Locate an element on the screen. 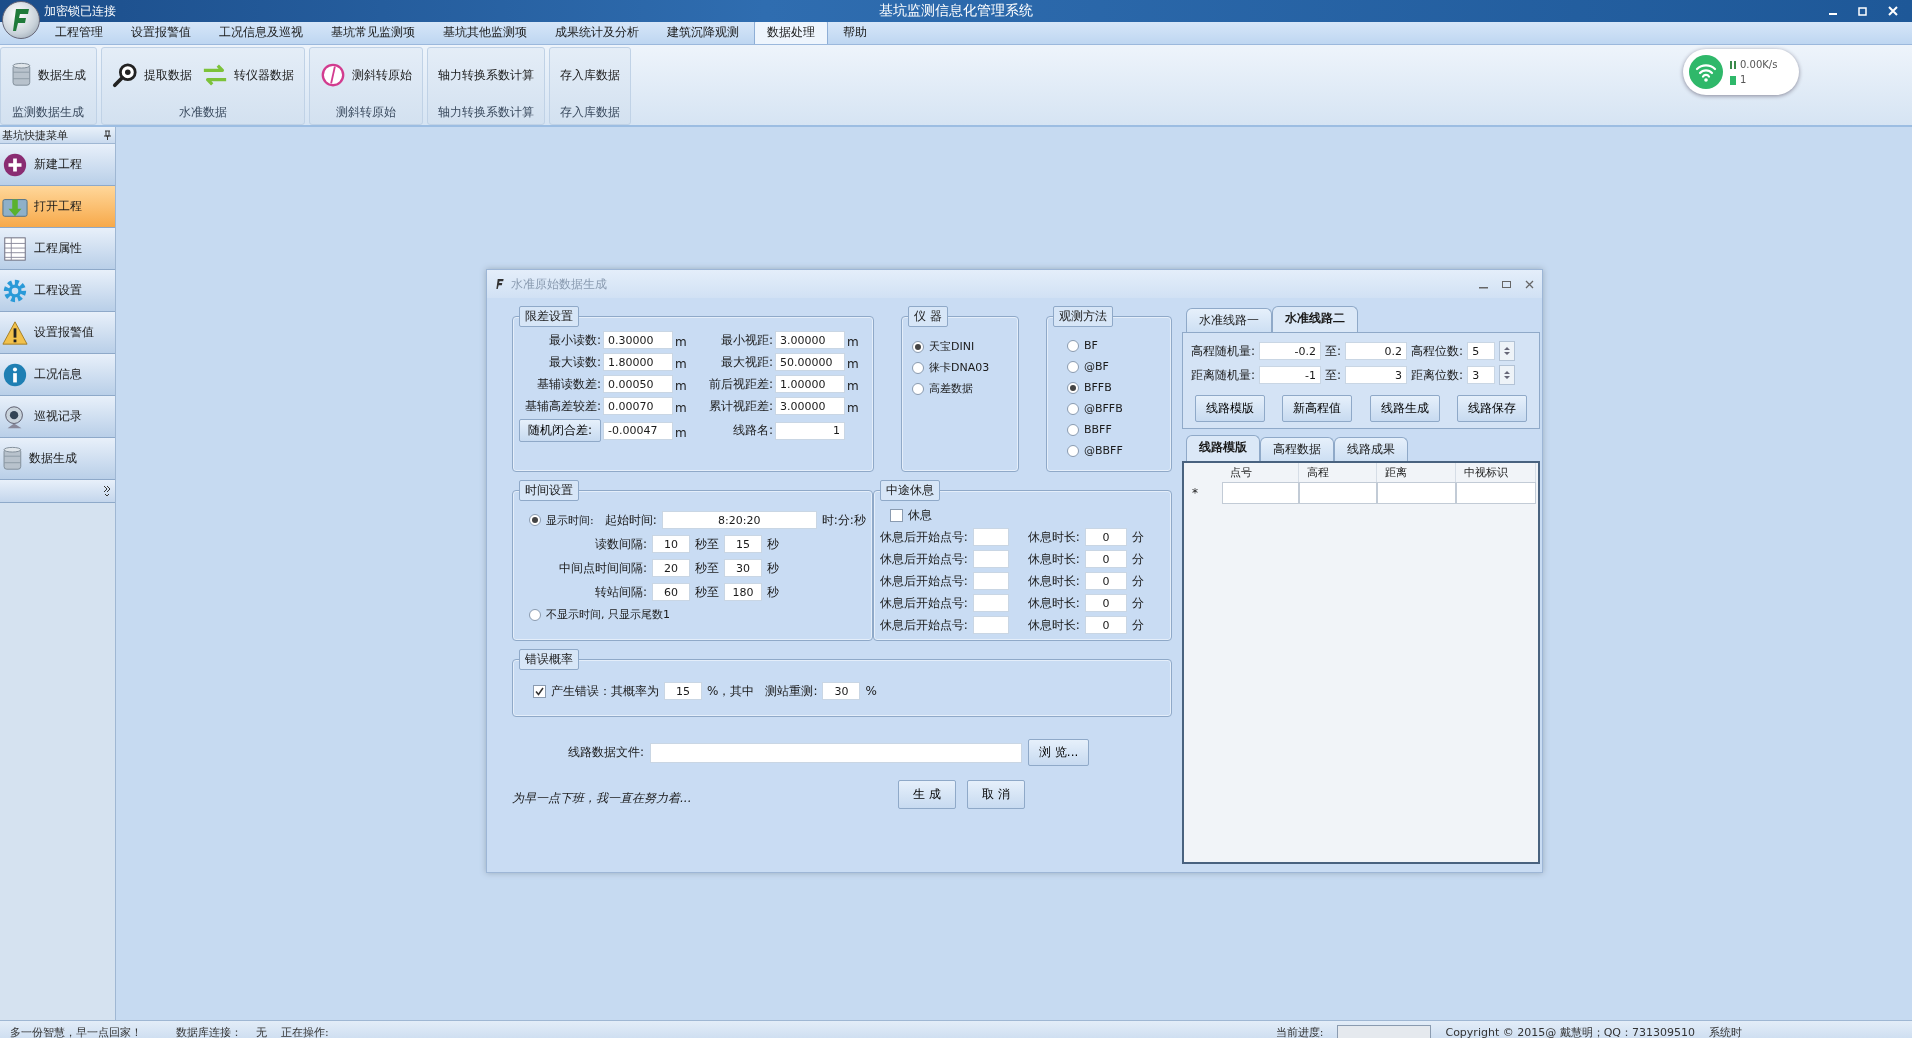 This screenshot has width=1912, height=1038. value-field: -0.2 is located at coordinates (1290, 351).